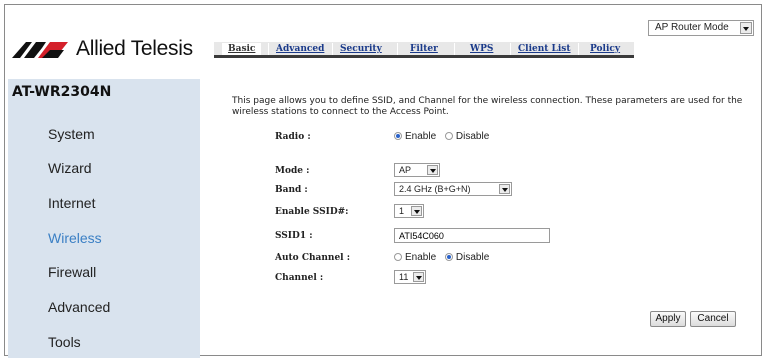 The height and width of the screenshot is (358, 766). What do you see at coordinates (417, 170) in the screenshot?
I see `mode-select: AP` at bounding box center [417, 170].